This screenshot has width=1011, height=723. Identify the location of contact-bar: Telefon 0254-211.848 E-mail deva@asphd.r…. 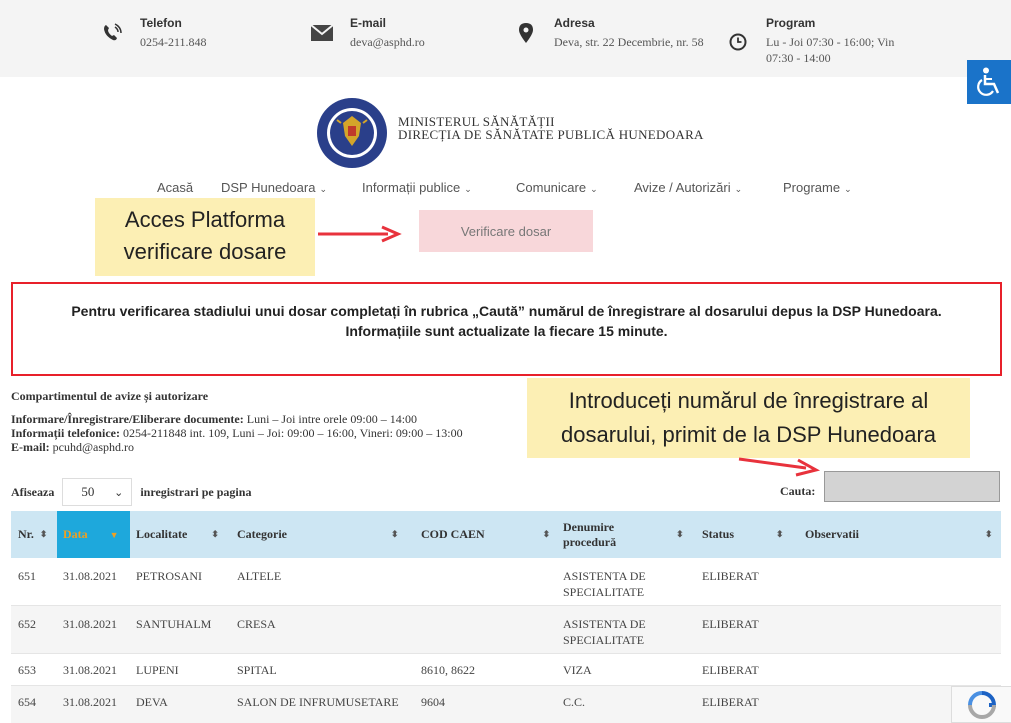
(505, 38).